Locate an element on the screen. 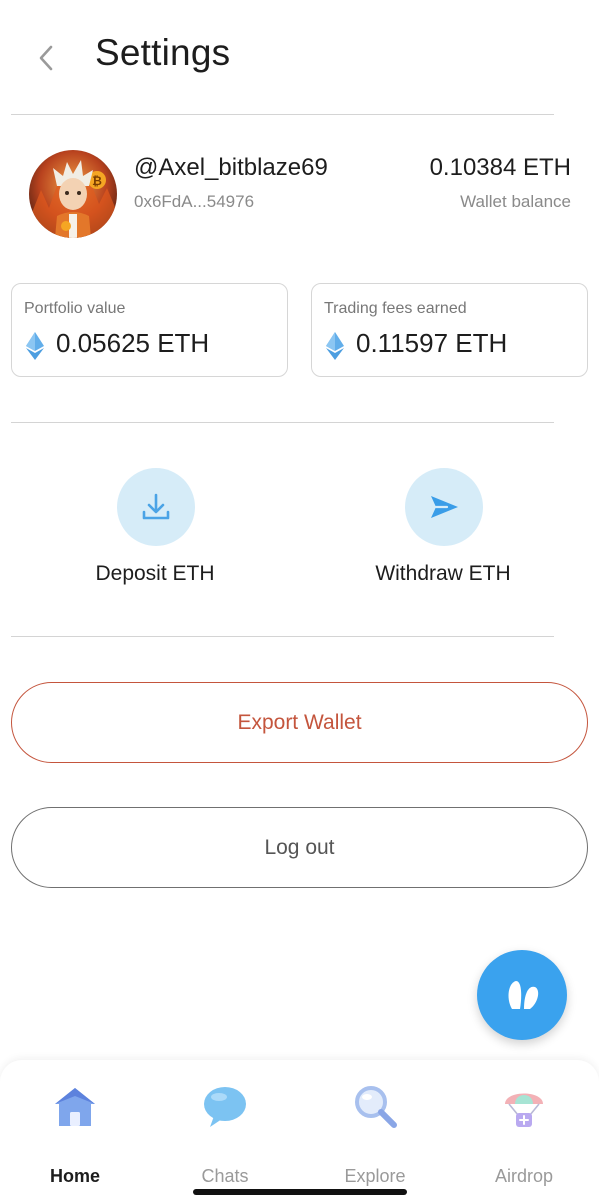 Image resolution: width=599 pixels, height=1200 pixels. send-icon is located at coordinates (444, 507).